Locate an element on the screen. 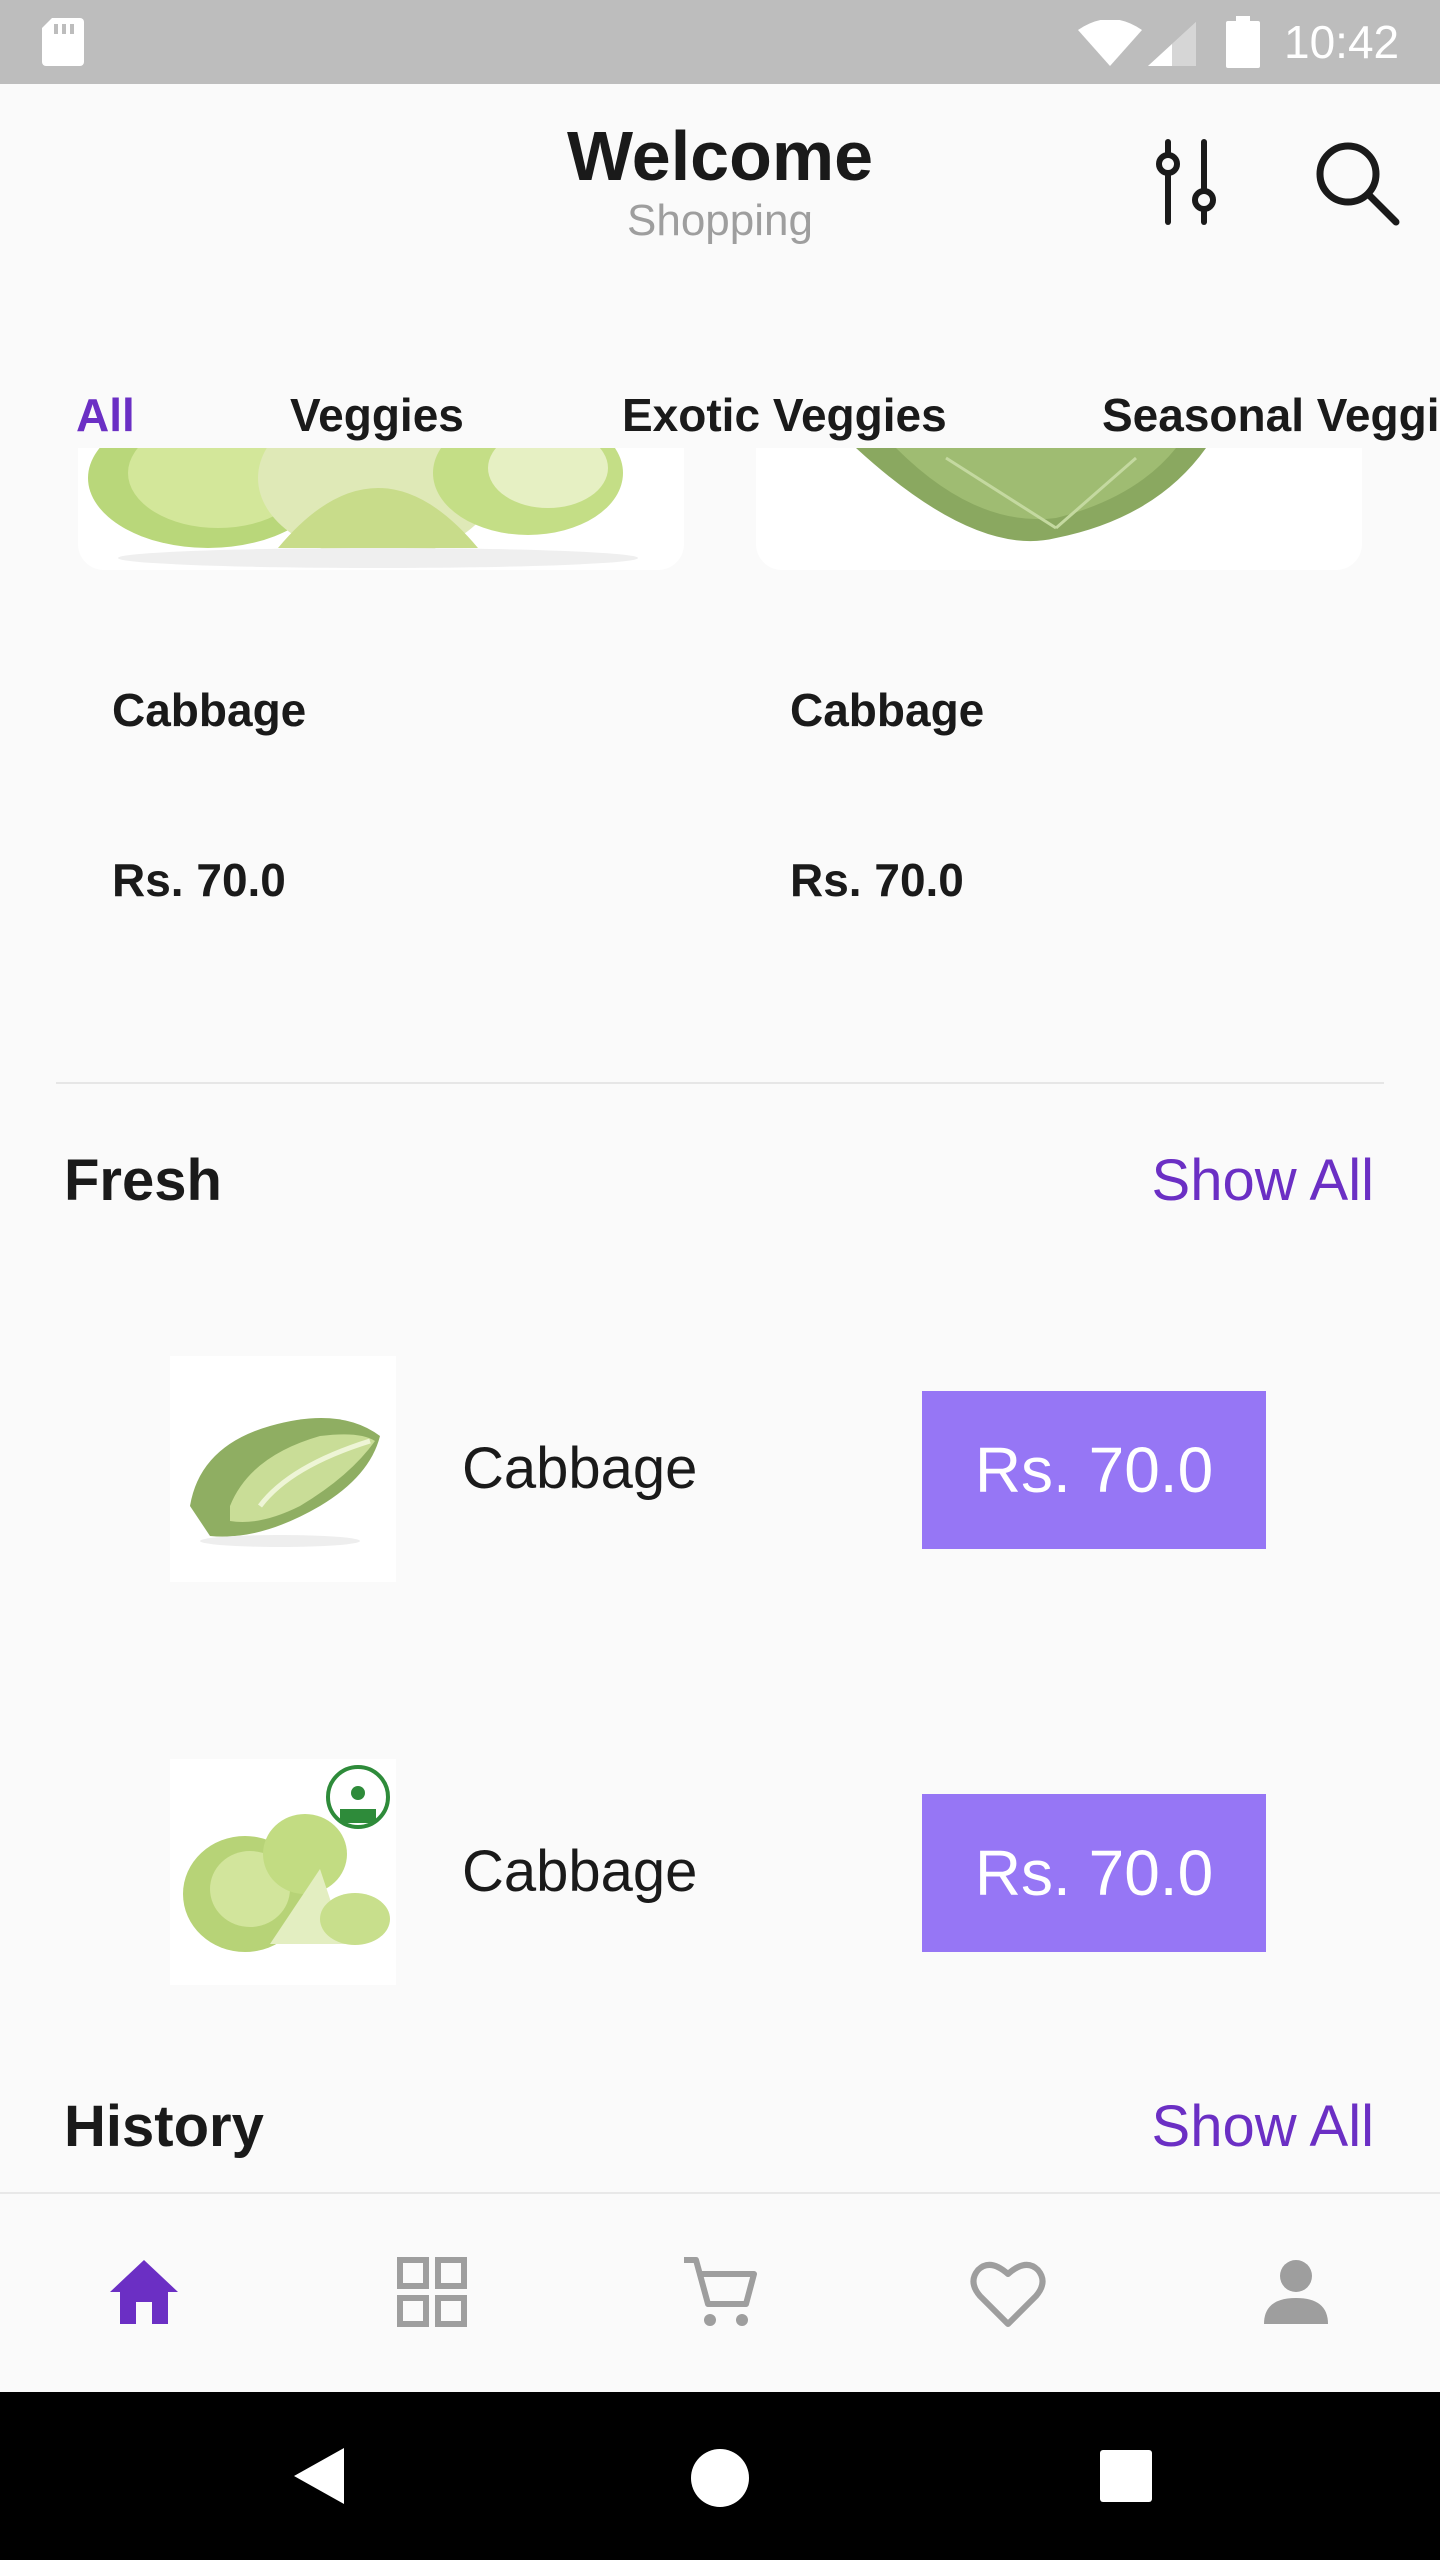 Image resolution: width=1440 pixels, height=2560 pixels. recents-icon is located at coordinates (1126, 2476).